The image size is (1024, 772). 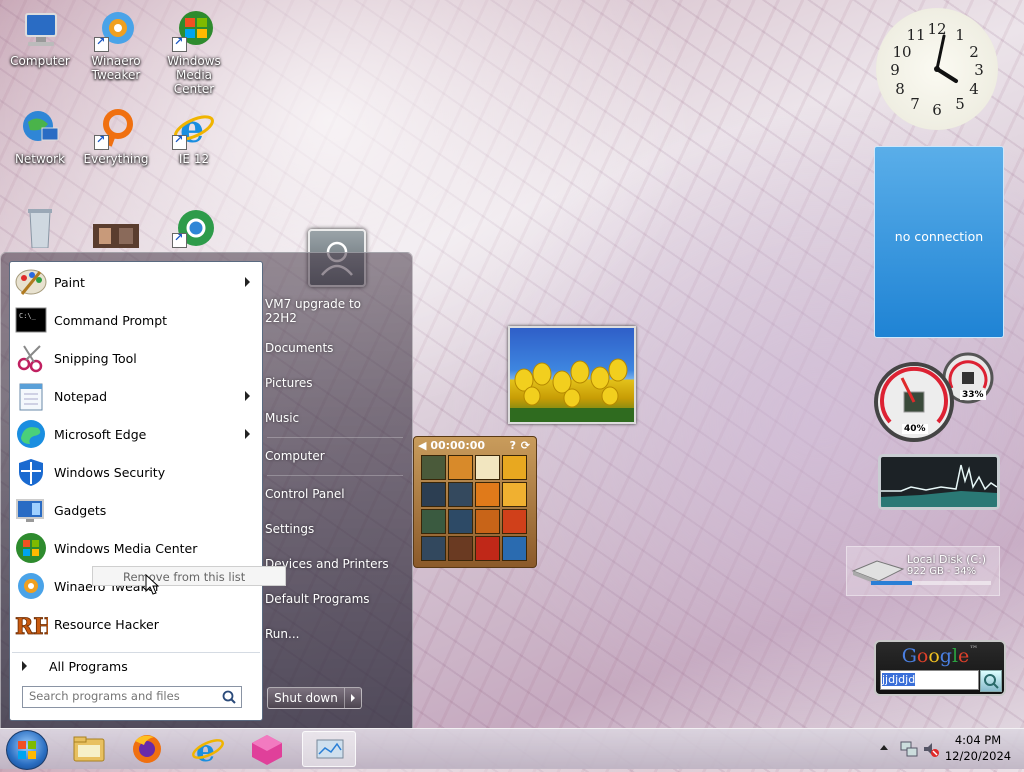 I want to click on shutdown-button: Shut down, so click(x=314, y=698).